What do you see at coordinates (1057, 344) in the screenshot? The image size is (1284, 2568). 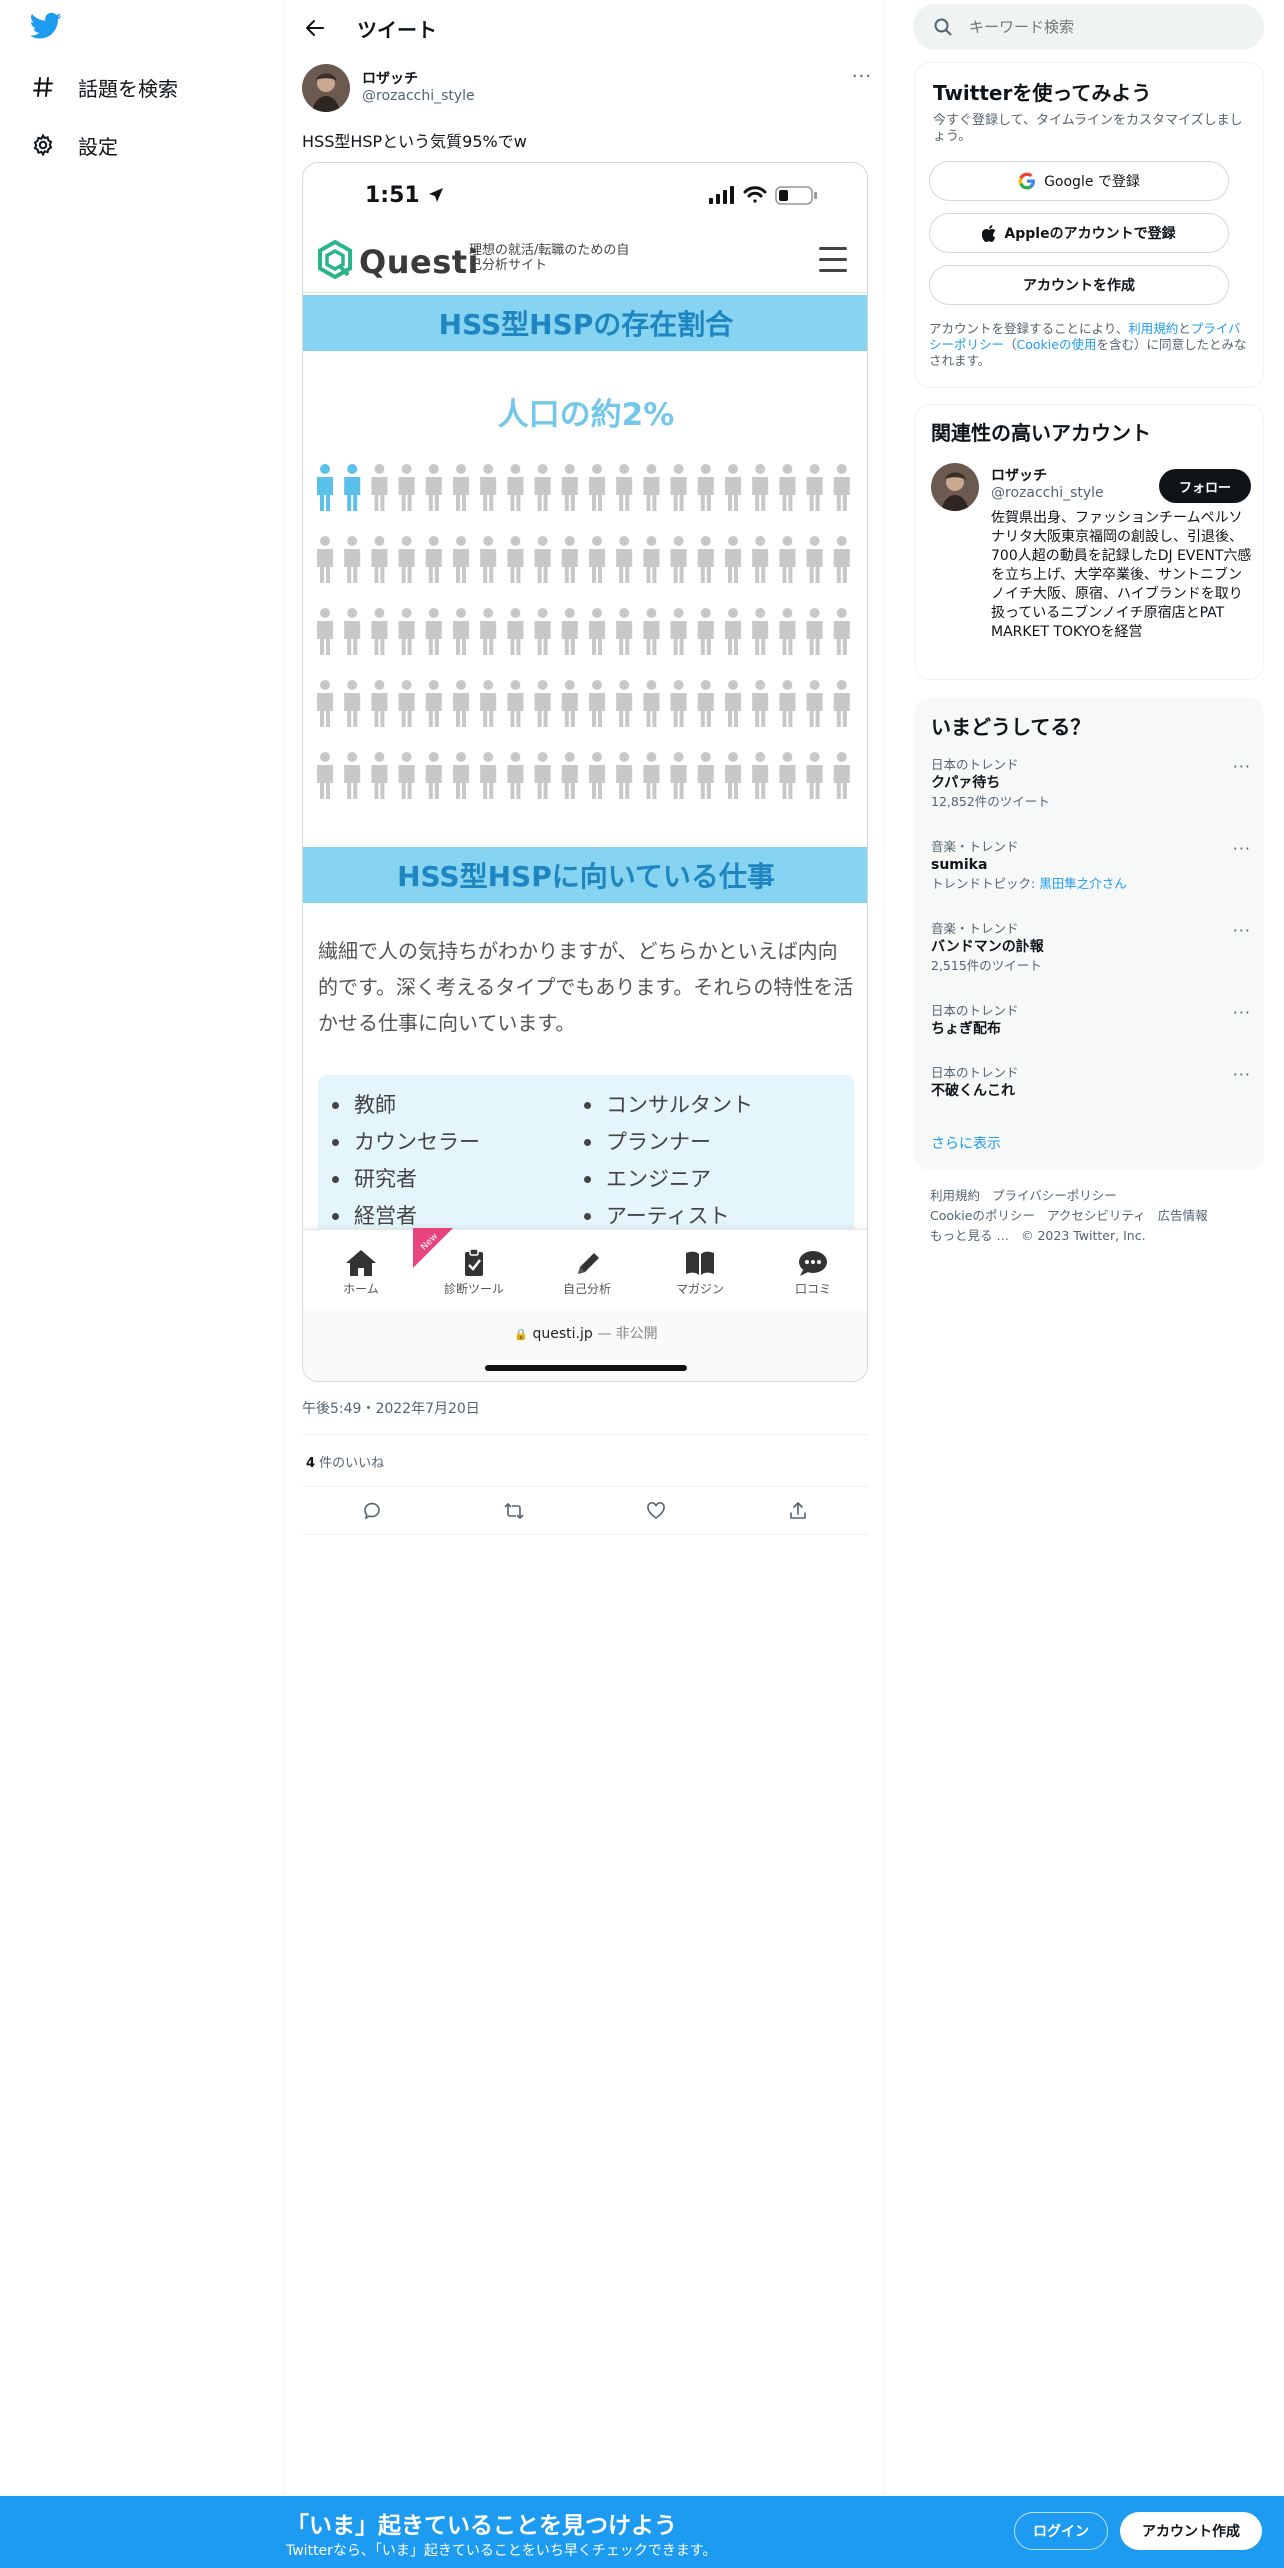 I see `cookie-link: Cookieの使用` at bounding box center [1057, 344].